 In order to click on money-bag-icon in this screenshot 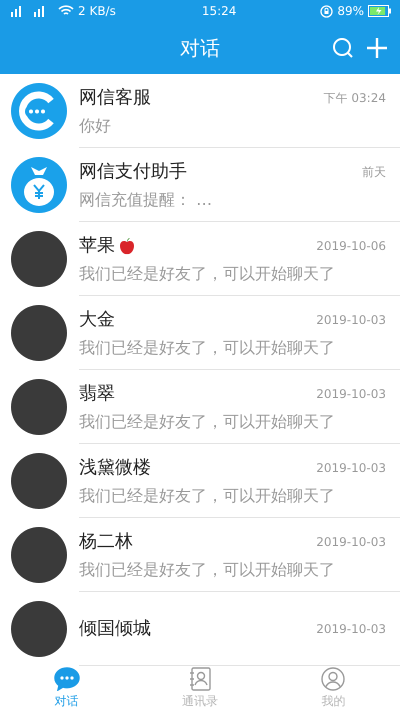, I will do `click(39, 185)`.